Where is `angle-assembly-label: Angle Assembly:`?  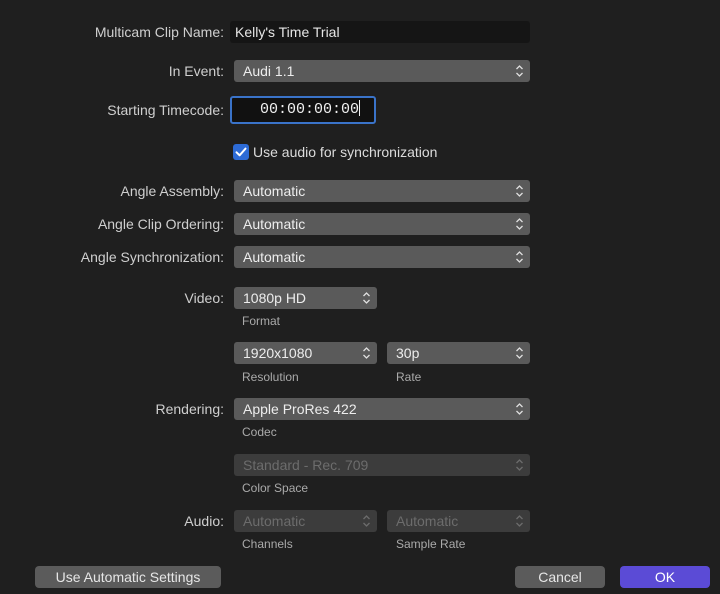 angle-assembly-label: Angle Assembly: is located at coordinates (172, 191).